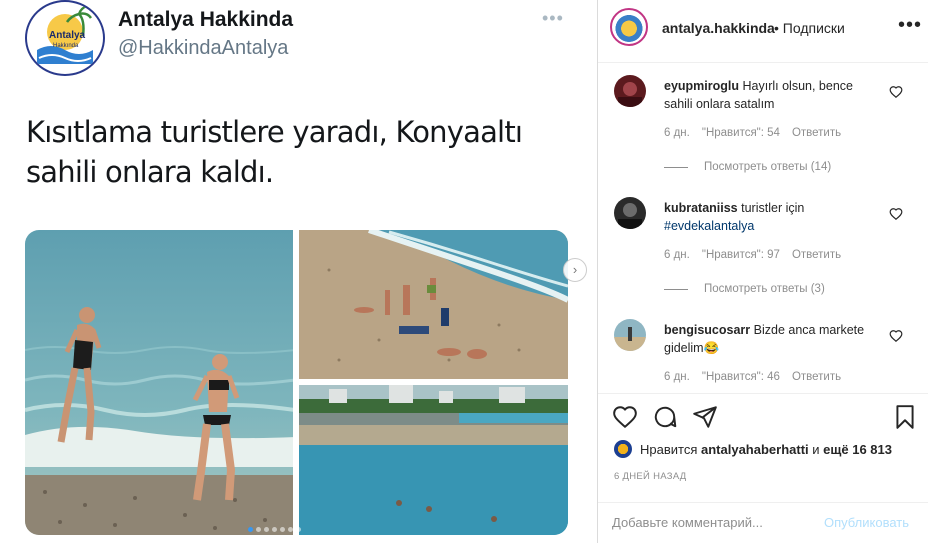 The image size is (928, 544). What do you see at coordinates (433, 304) in the screenshot?
I see `photo-beach-sunbathers` at bounding box center [433, 304].